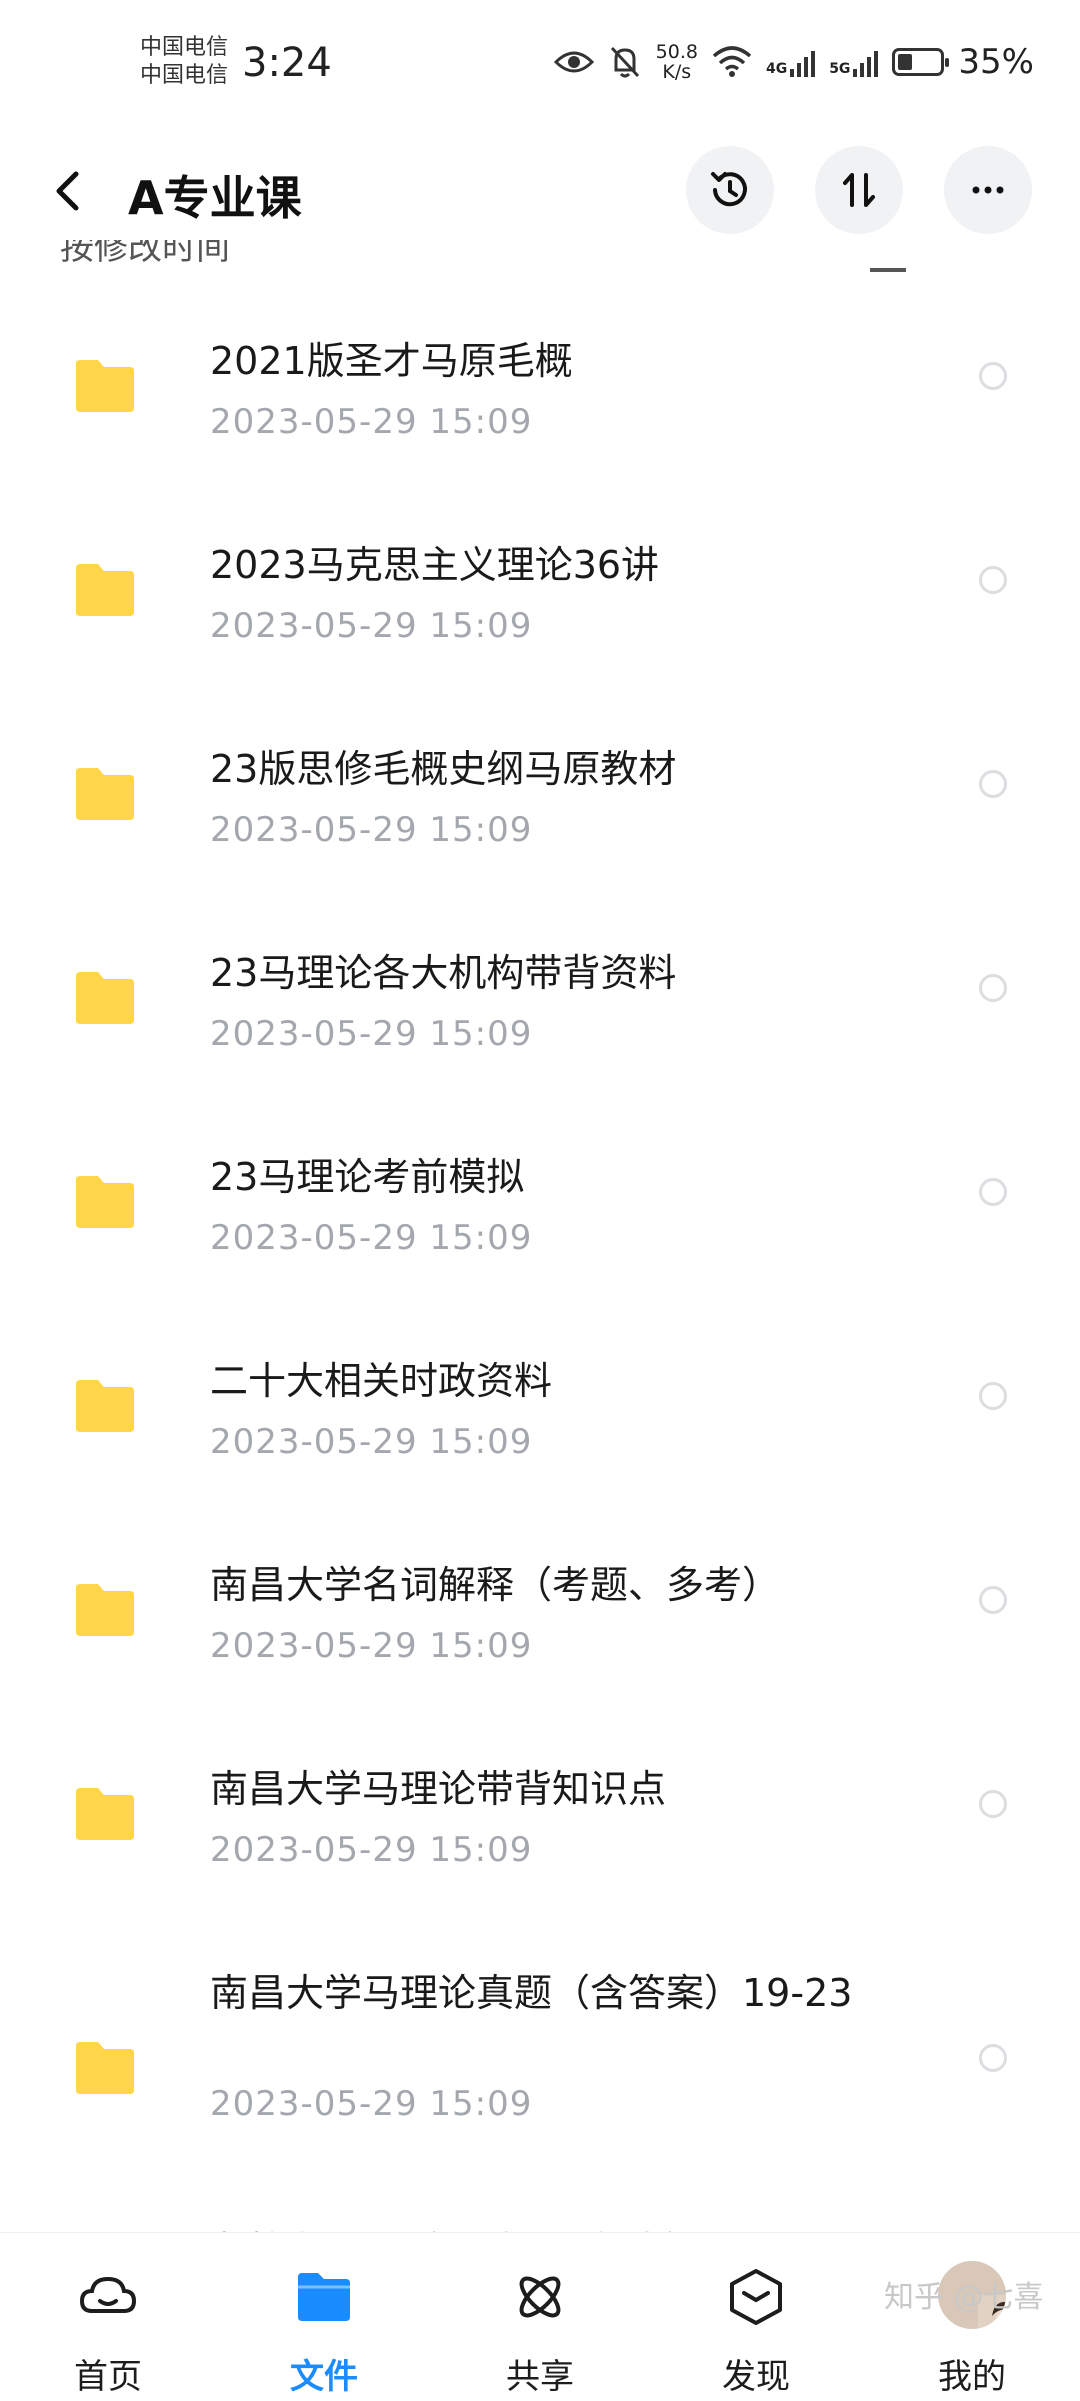 The height and width of the screenshot is (2401, 1080). What do you see at coordinates (540, 1626) in the screenshot?
I see `file-row: 南昌大学名词解释（考题、多考） 2023-05-29 15:09` at bounding box center [540, 1626].